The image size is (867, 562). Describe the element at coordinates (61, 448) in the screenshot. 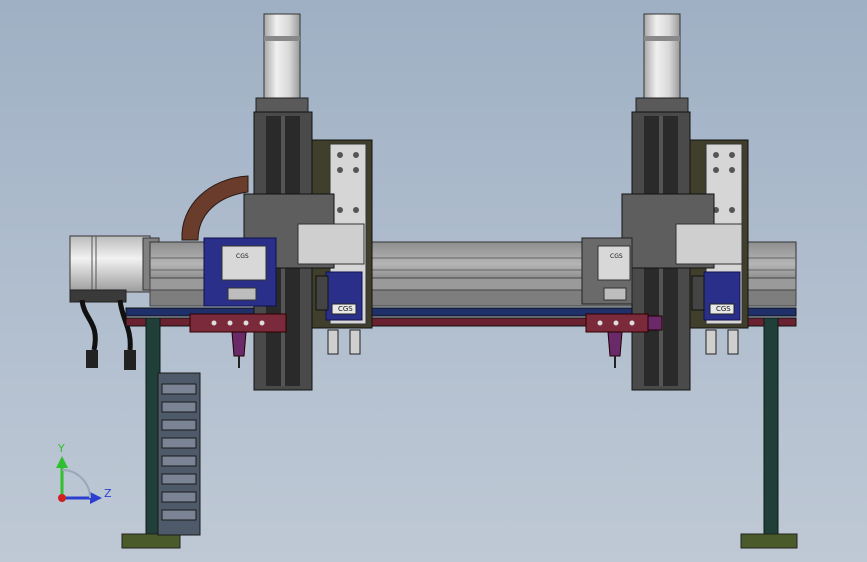

I see `y-axis-label: Y` at that location.